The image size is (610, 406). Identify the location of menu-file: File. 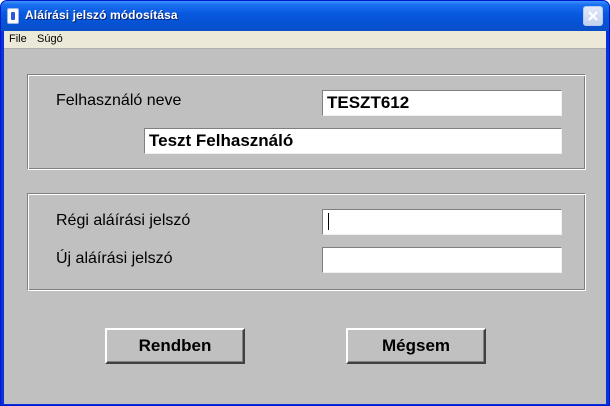
(18, 39).